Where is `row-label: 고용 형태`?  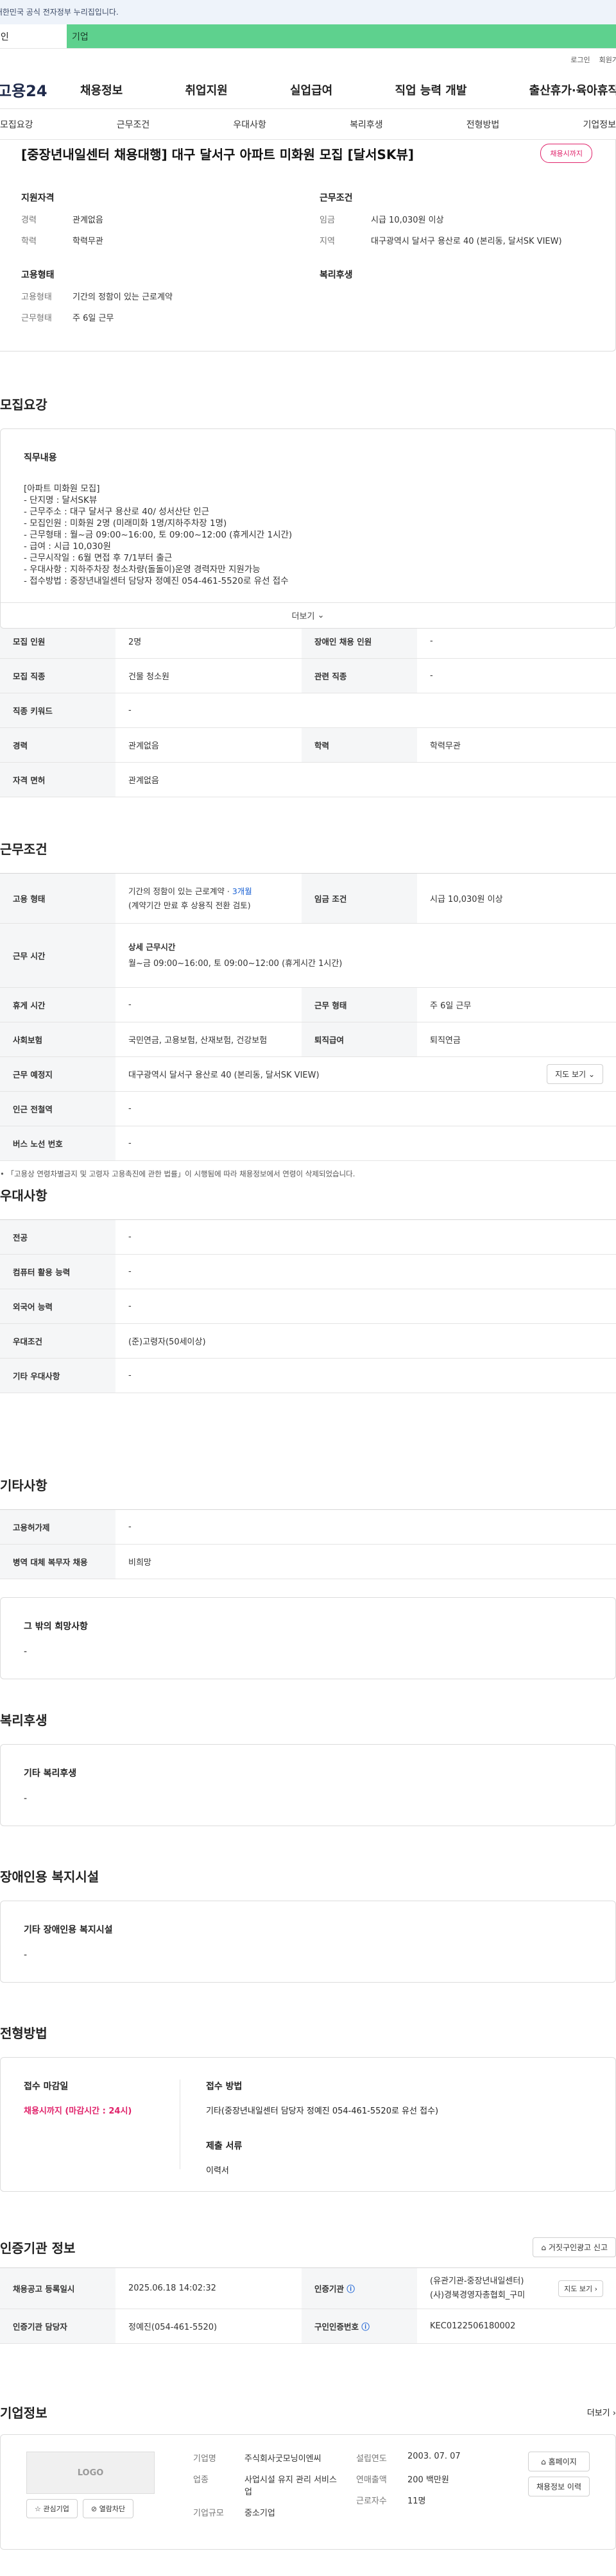
row-label: 고용 형태 is located at coordinates (58, 898).